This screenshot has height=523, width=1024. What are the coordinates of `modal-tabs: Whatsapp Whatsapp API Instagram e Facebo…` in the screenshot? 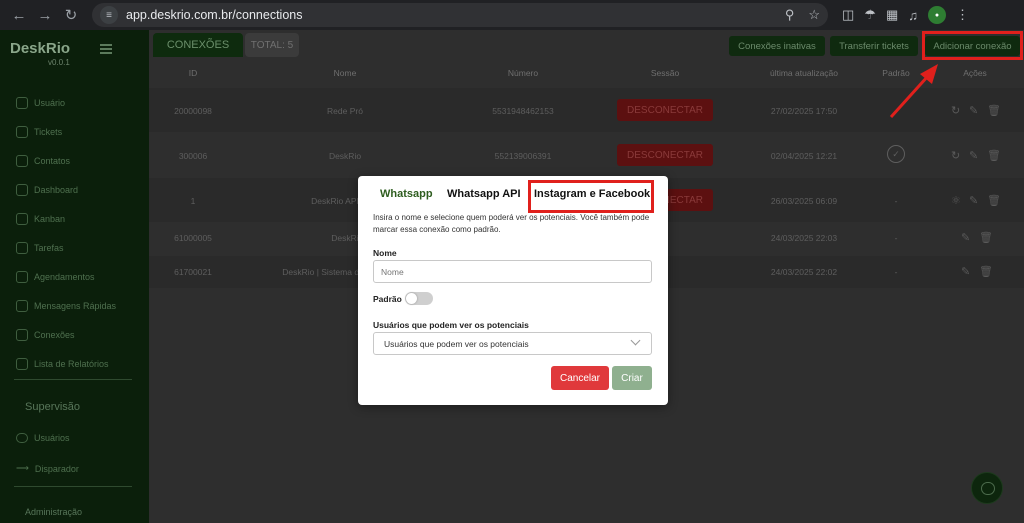 It's located at (513, 194).